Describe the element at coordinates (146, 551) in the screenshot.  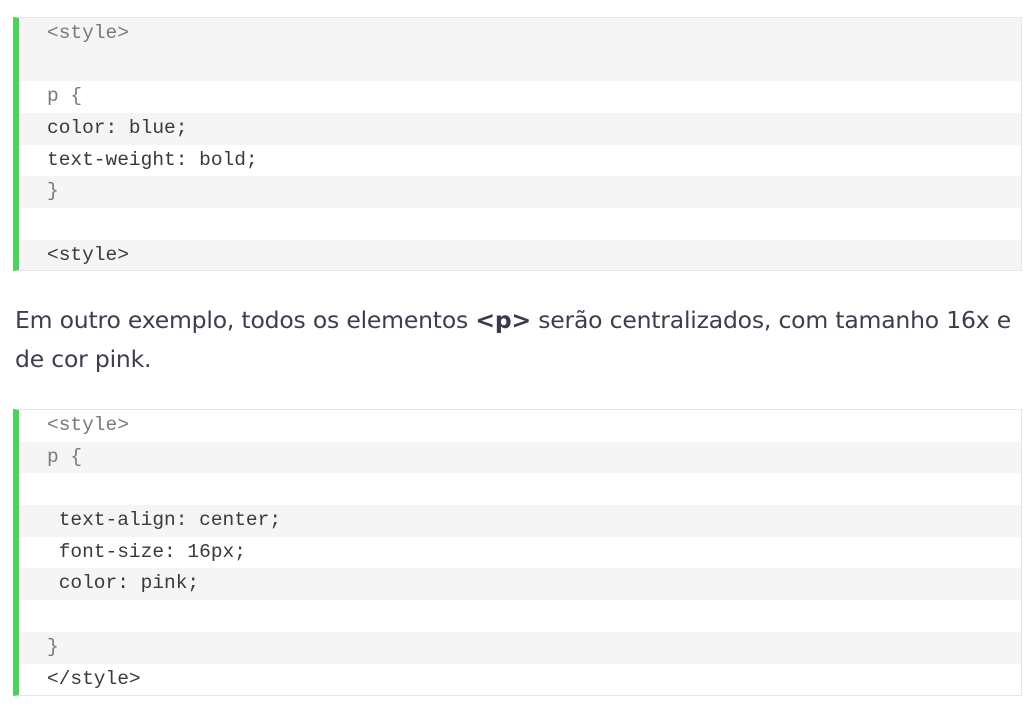
I see `code-line: font-size: 16px;` at that location.